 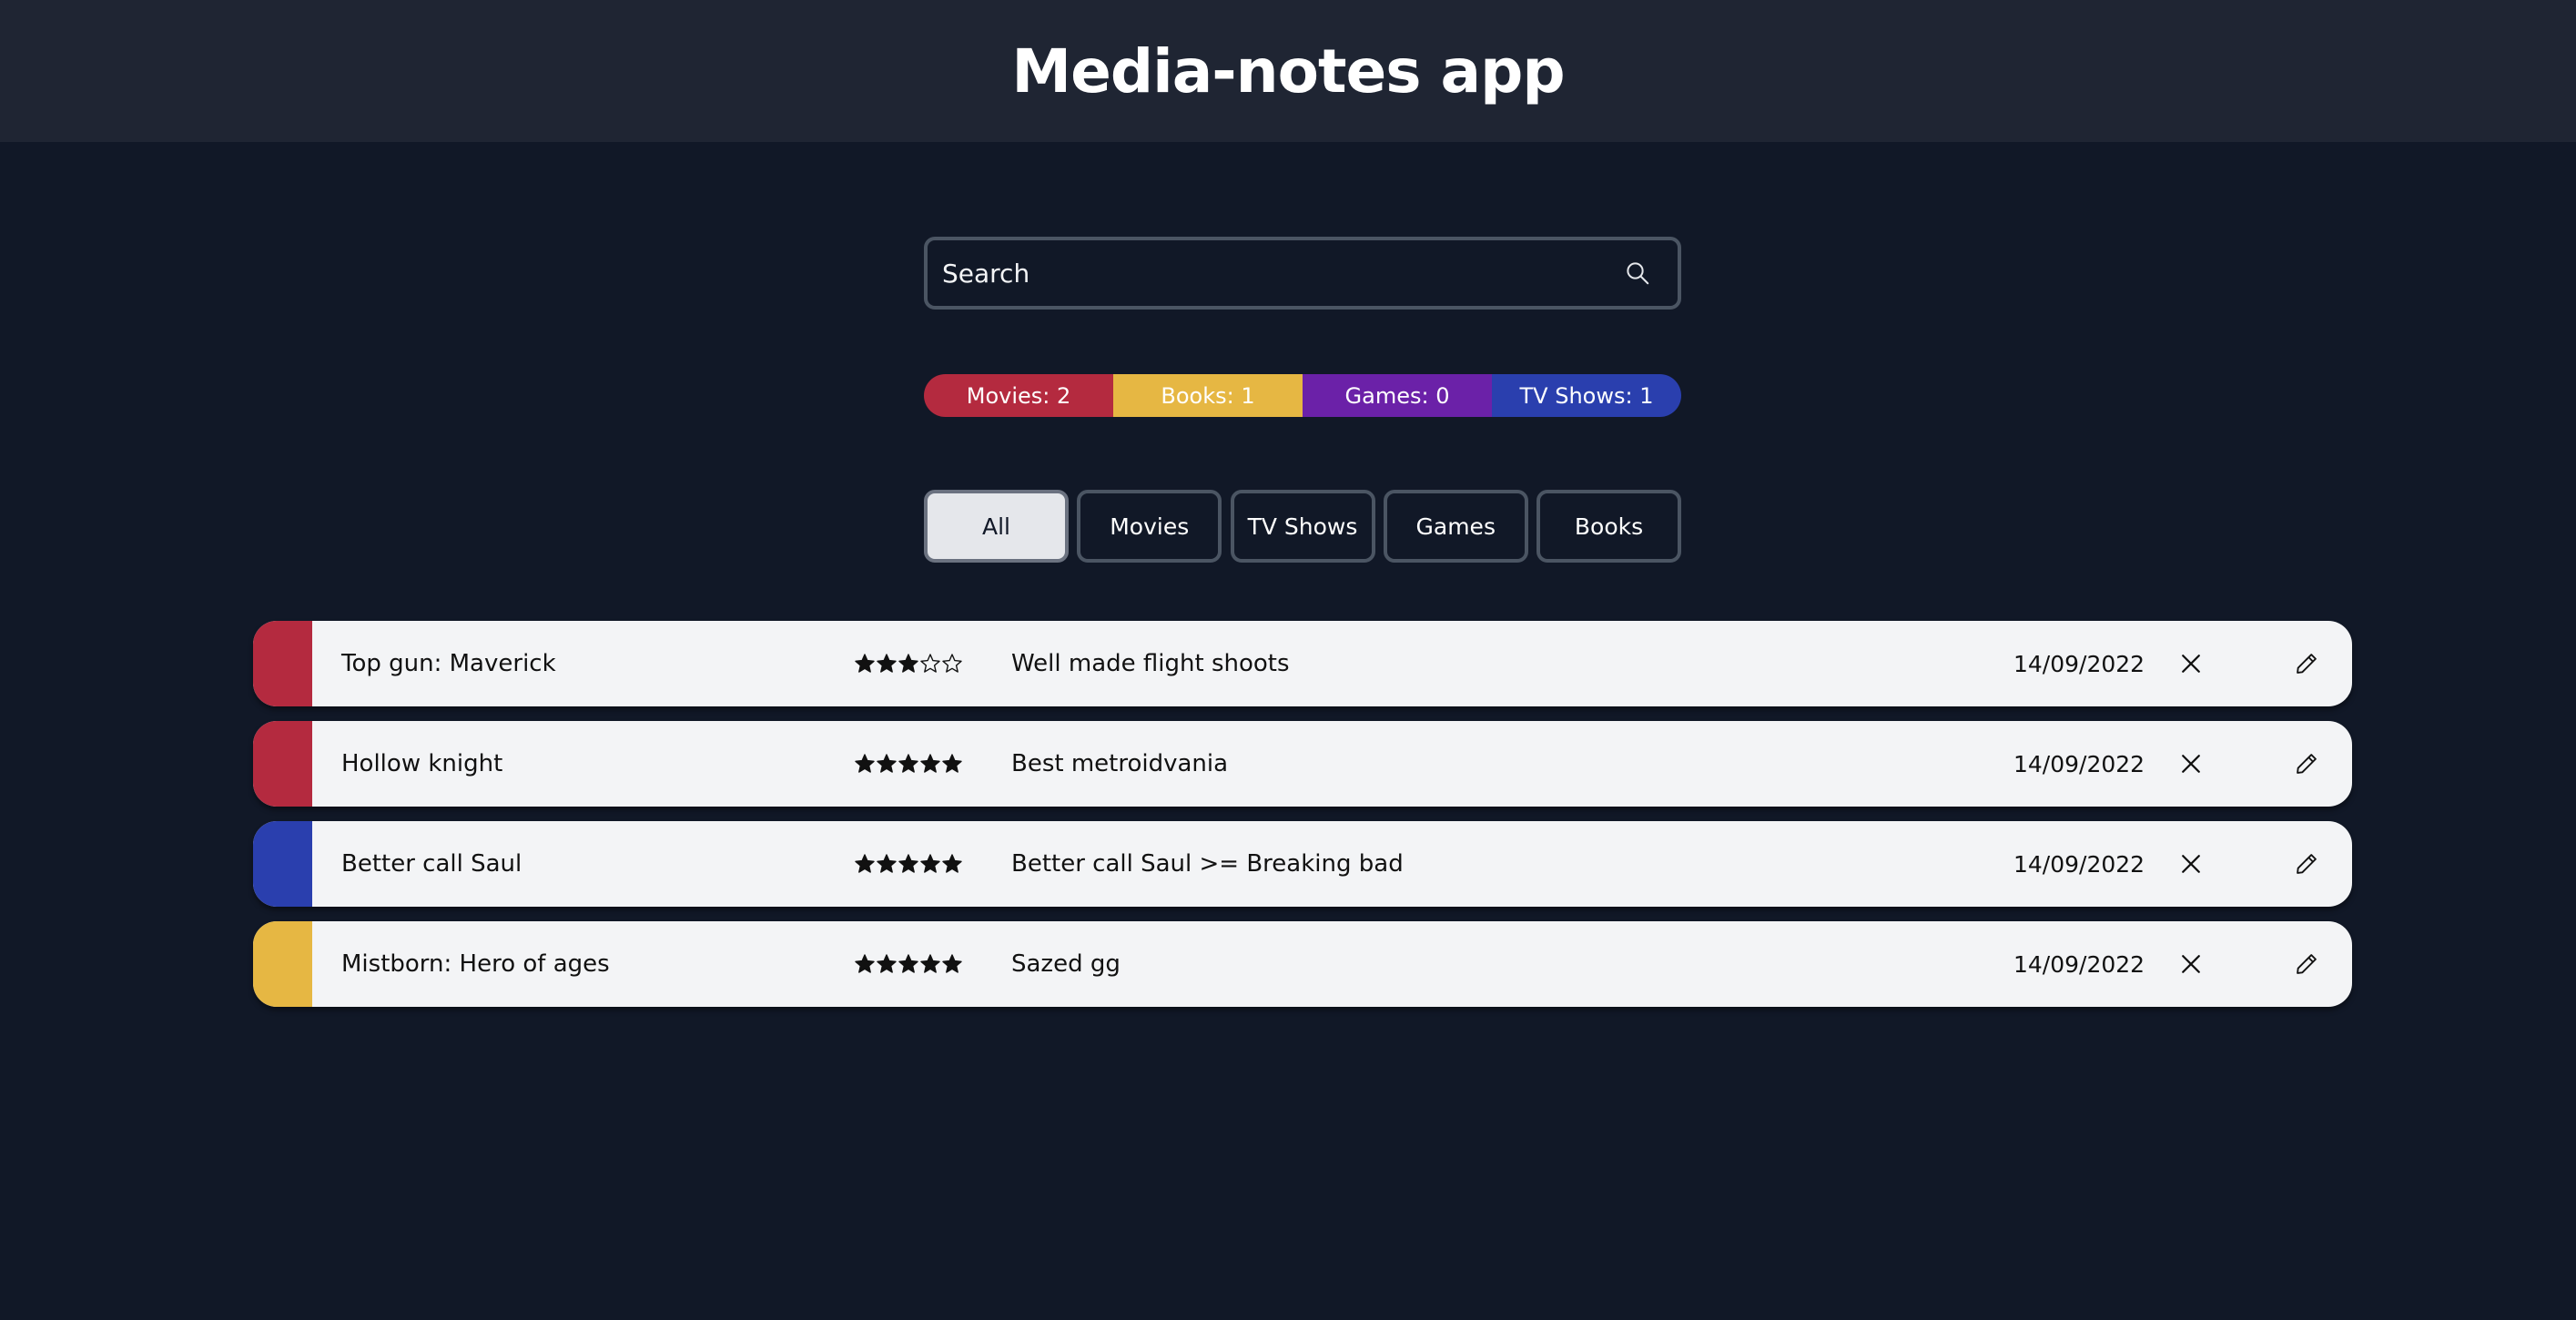 What do you see at coordinates (1455, 526) in the screenshot?
I see `filter-games-button: Games` at bounding box center [1455, 526].